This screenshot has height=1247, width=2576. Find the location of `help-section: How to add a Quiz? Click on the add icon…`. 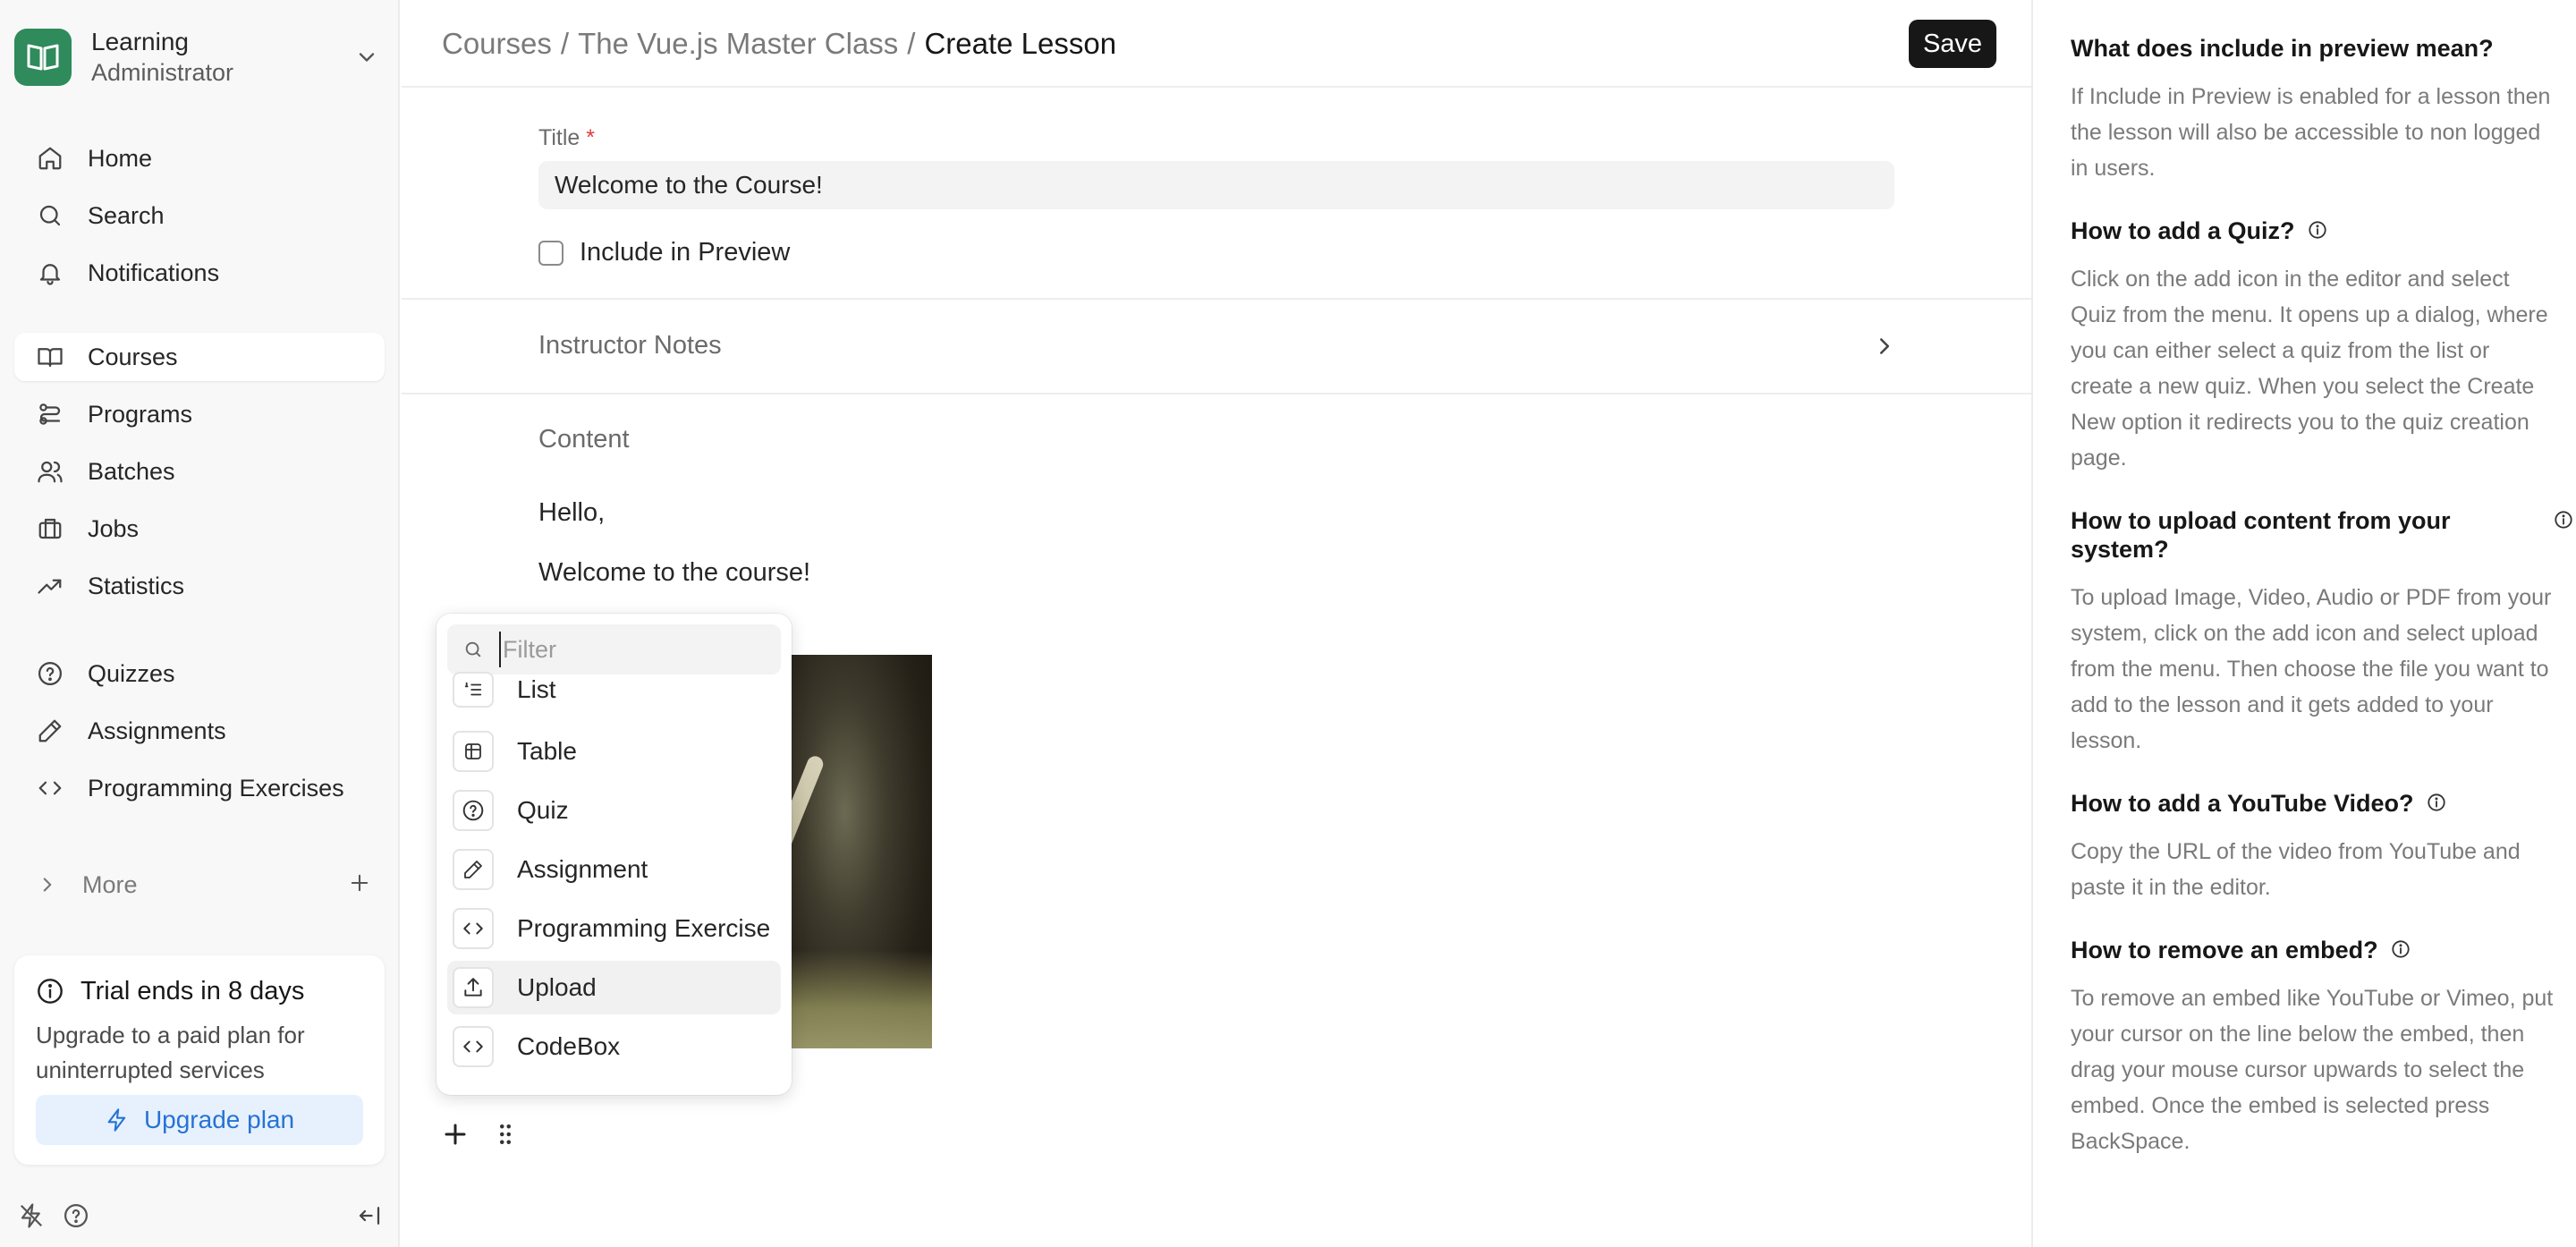

help-section: How to add a Quiz? Click on the add icon… is located at coordinates (2312, 346).